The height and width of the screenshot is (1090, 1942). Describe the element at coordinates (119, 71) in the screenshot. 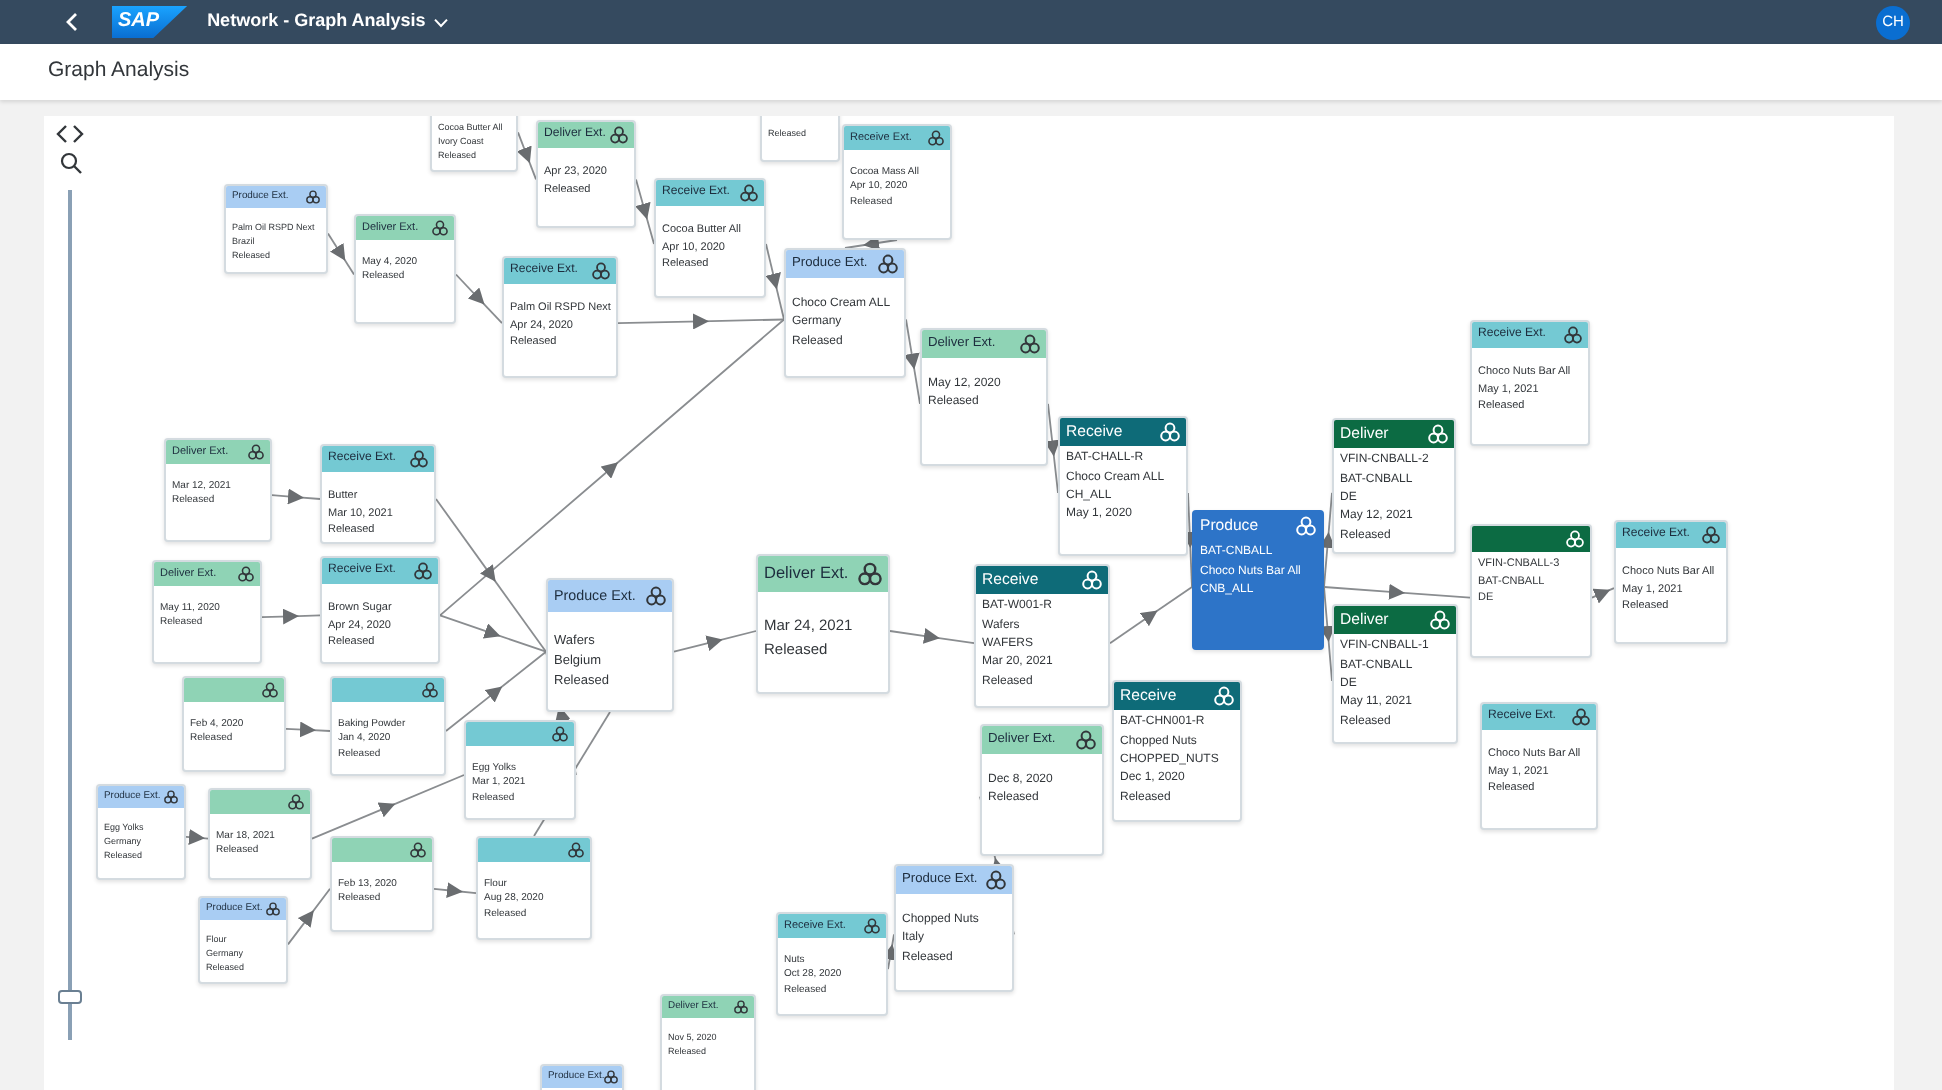

I see `page-title: Graph Analysis` at that location.